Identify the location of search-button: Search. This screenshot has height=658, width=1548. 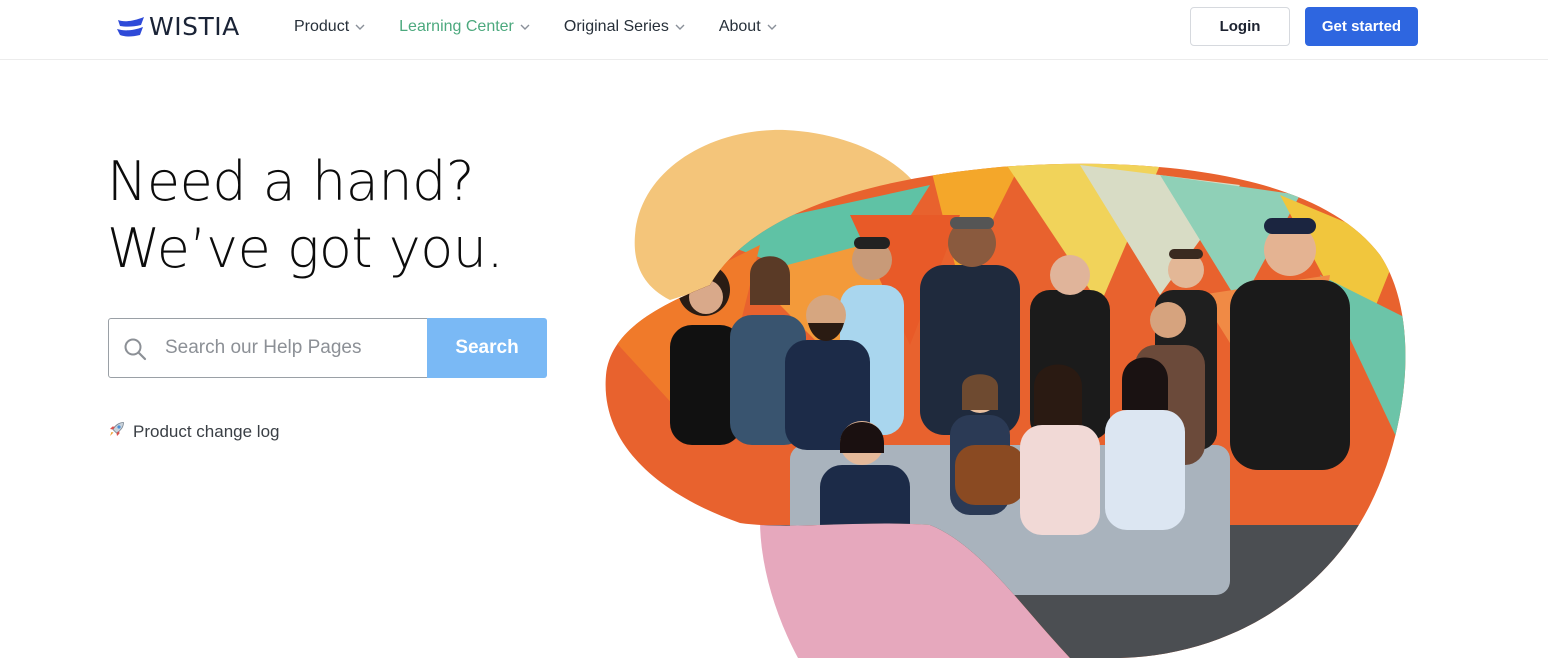
(487, 348).